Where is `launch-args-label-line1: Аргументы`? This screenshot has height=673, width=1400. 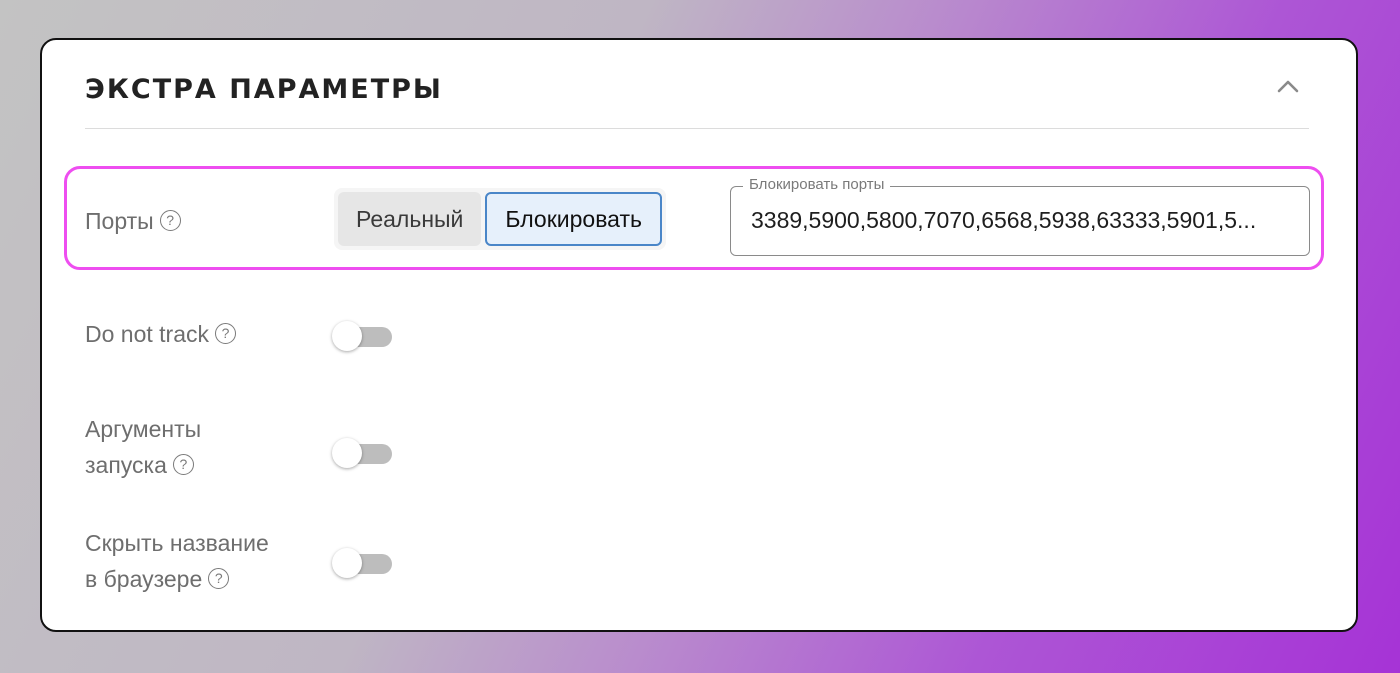
launch-args-label-line1: Аргументы is located at coordinates (143, 429).